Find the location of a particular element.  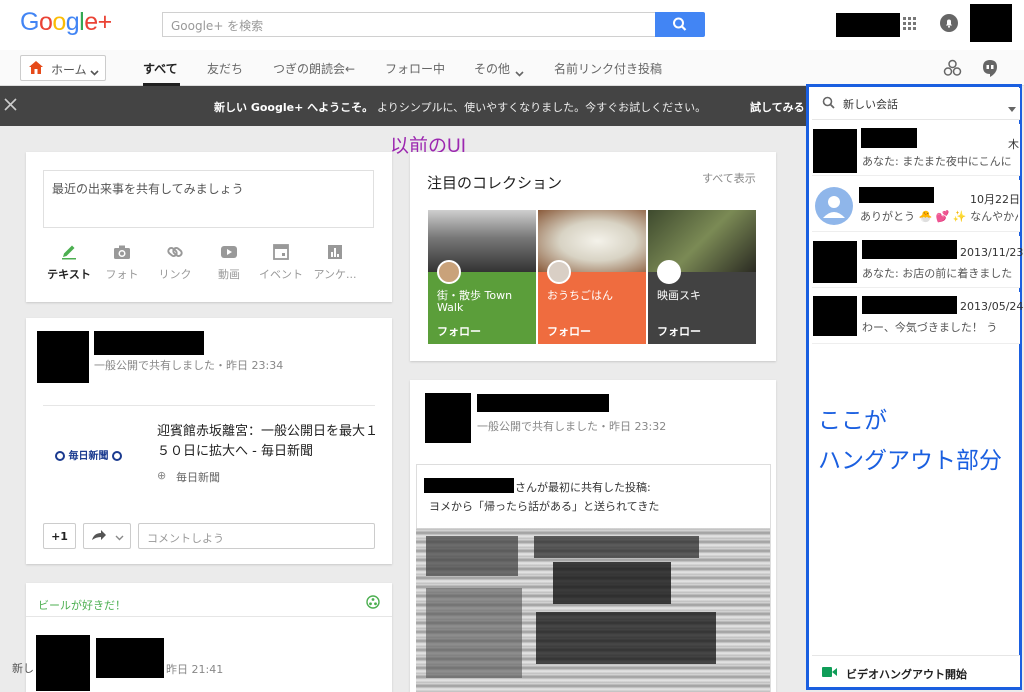

collection-tile: 街・散歩 Town Walk フォロー is located at coordinates (482, 277).